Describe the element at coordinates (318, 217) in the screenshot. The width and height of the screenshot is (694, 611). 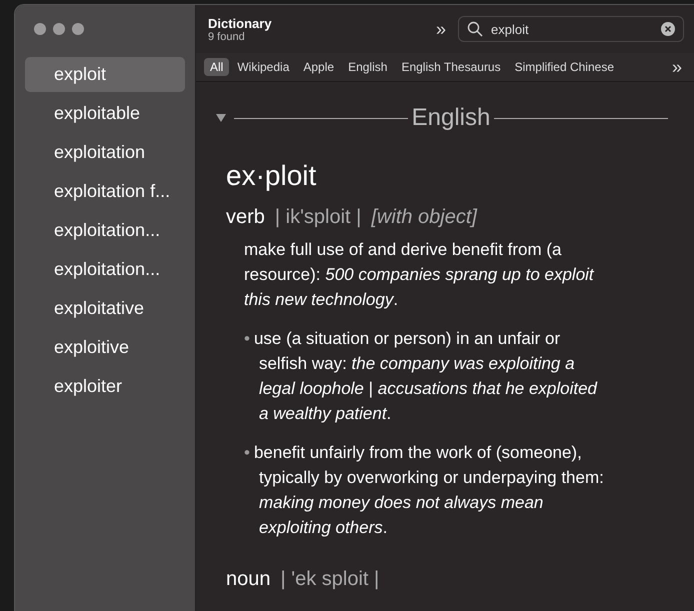
I see `pronunciation: | ik'sploit |` at that location.